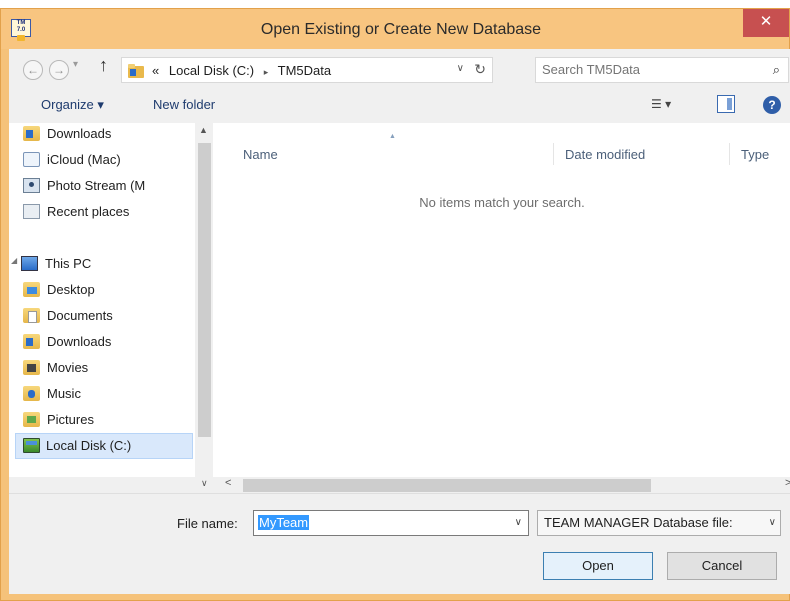  What do you see at coordinates (392, 136) in the screenshot?
I see `sort-ascending-icon: ▲` at bounding box center [392, 136].